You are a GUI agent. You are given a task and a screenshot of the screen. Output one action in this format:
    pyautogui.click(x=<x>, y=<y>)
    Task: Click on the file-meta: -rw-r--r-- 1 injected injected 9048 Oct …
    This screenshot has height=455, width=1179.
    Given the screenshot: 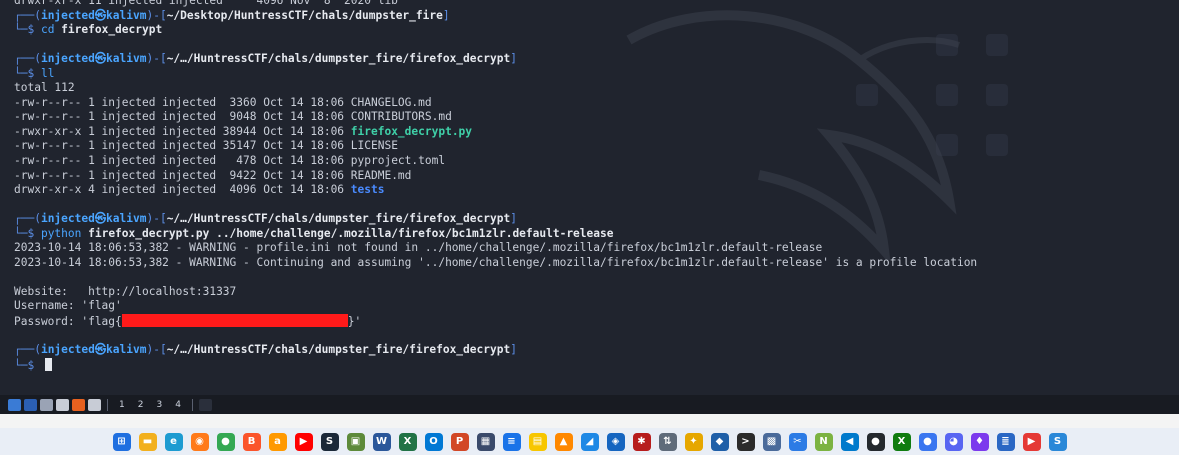 What is the action you would take?
    pyautogui.click(x=182, y=117)
    